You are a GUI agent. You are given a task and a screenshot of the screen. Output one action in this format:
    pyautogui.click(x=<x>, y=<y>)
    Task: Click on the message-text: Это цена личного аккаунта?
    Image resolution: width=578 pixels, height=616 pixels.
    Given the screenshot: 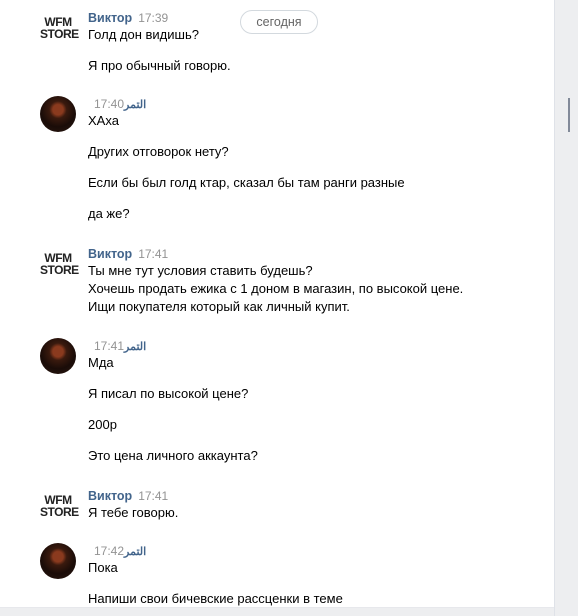 What is the action you would take?
    pyautogui.click(x=173, y=455)
    